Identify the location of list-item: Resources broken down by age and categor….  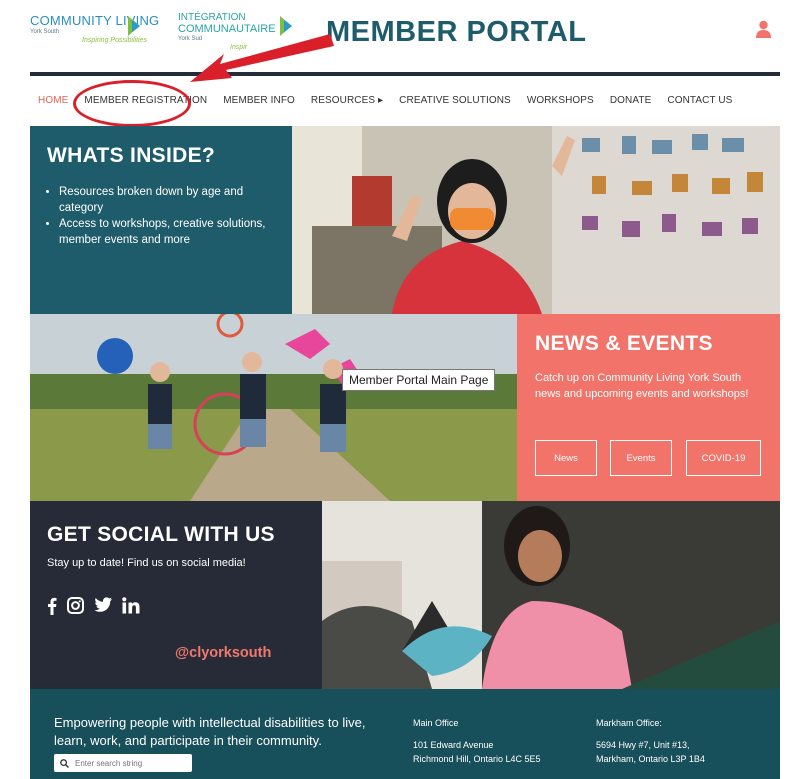
(167, 200).